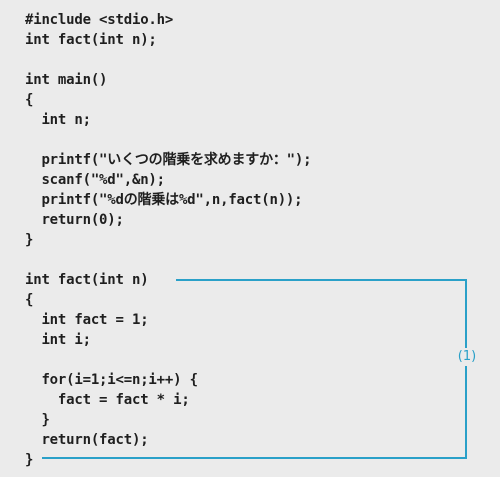 The height and width of the screenshot is (477, 500). Describe the element at coordinates (58, 120) in the screenshot. I see `code-line: int n;` at that location.